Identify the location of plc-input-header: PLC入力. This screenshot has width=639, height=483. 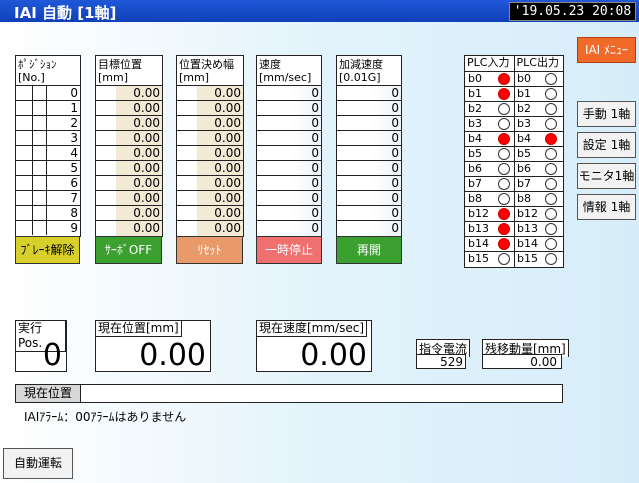
(490, 63).